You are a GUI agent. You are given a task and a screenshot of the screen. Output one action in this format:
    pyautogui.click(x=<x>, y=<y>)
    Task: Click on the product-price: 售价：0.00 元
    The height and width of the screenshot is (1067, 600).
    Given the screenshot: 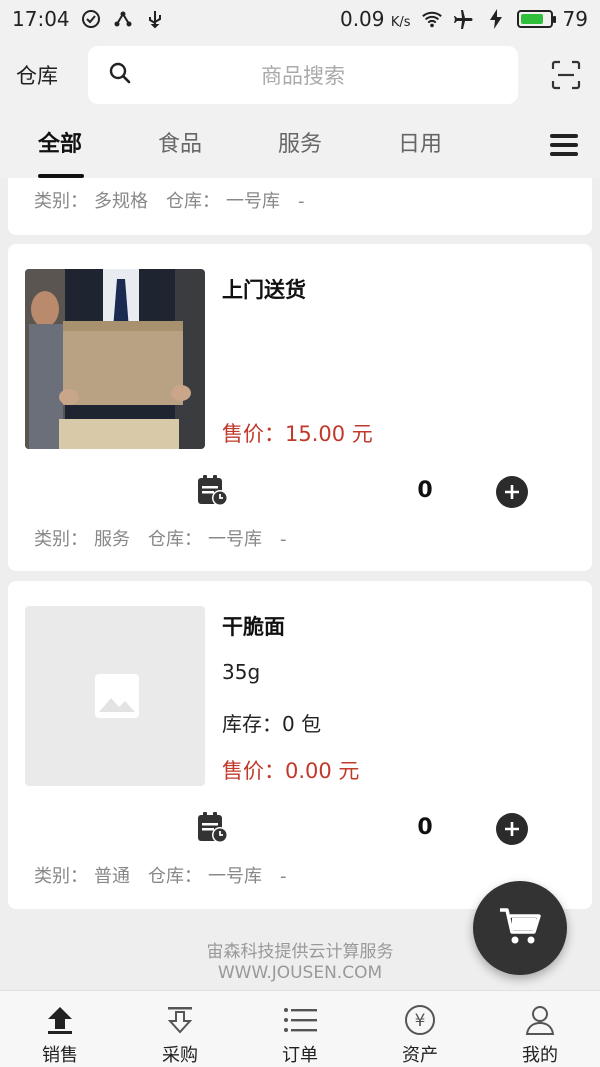 What is the action you would take?
    pyautogui.click(x=291, y=771)
    